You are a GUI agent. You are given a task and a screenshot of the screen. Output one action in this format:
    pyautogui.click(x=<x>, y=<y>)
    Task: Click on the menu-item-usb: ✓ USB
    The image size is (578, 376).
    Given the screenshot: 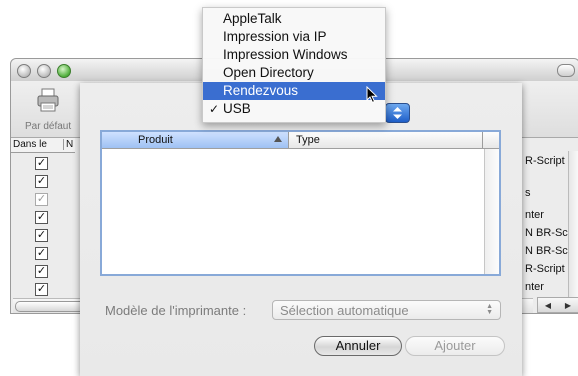 What is the action you would take?
    pyautogui.click(x=294, y=109)
    